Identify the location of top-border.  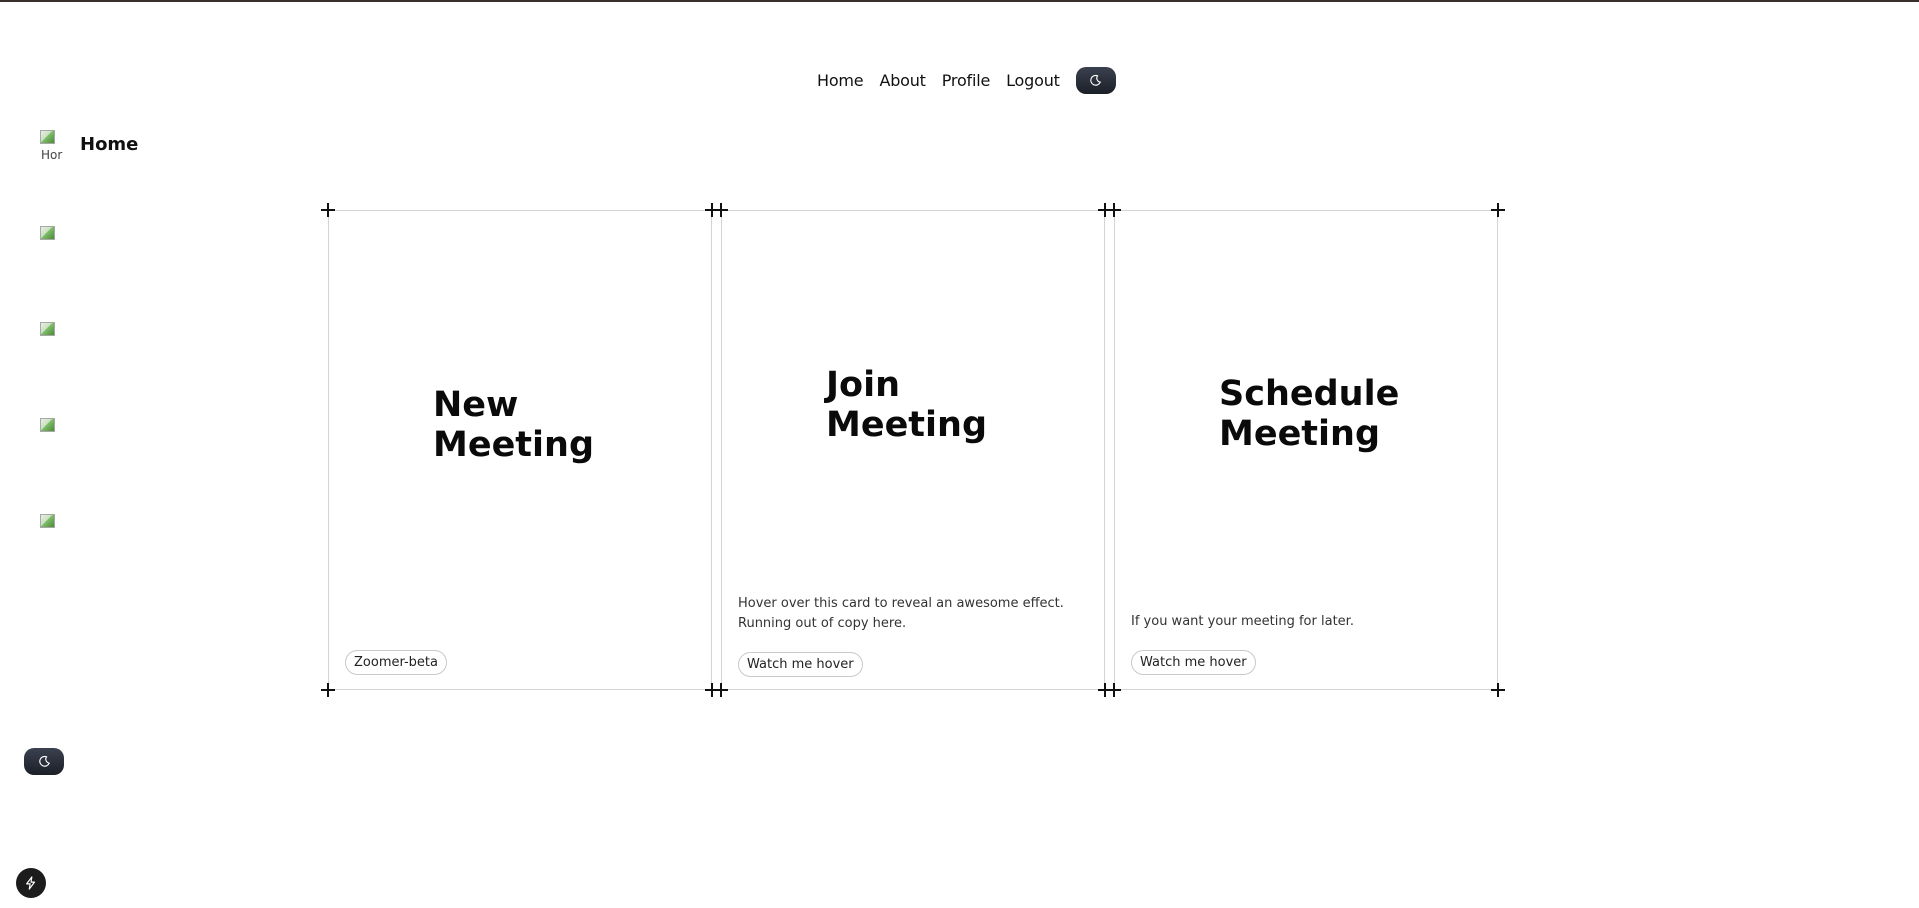
(959, 1).